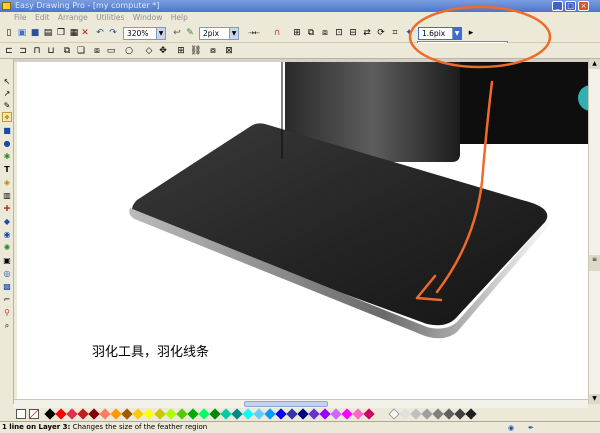 Image resolution: width=600 pixels, height=433 pixels. What do you see at coordinates (85, 33) in the screenshot?
I see `delete-icon: ✕` at bounding box center [85, 33].